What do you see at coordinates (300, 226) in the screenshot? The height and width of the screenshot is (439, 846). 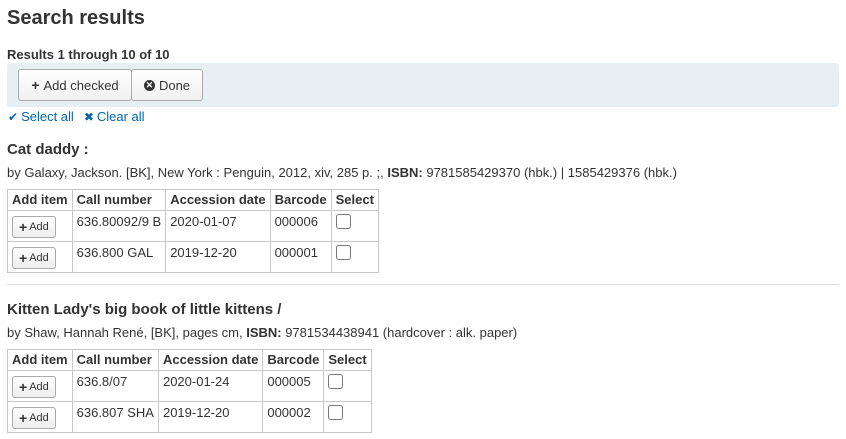 I see `barcode-cell: 000006` at bounding box center [300, 226].